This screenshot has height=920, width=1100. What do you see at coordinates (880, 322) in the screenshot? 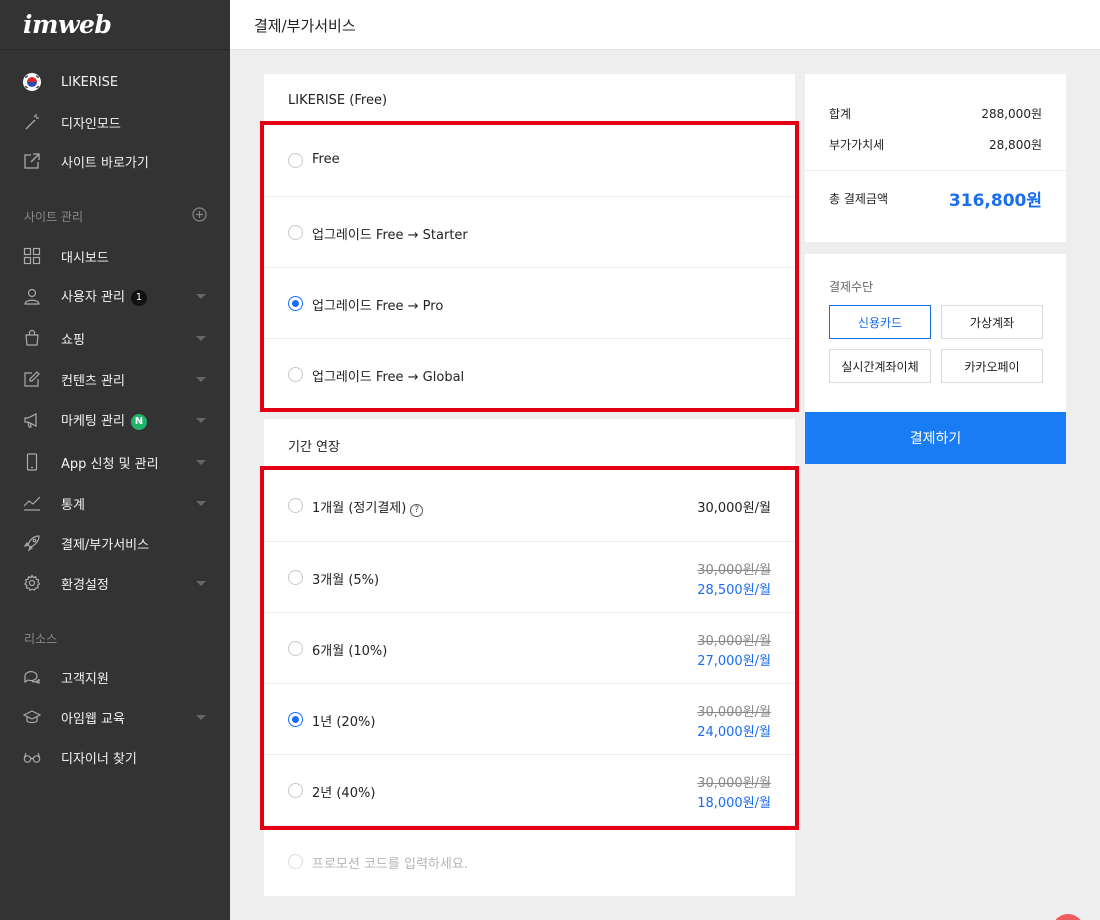
I see `credit-card-button: 신용카드` at bounding box center [880, 322].